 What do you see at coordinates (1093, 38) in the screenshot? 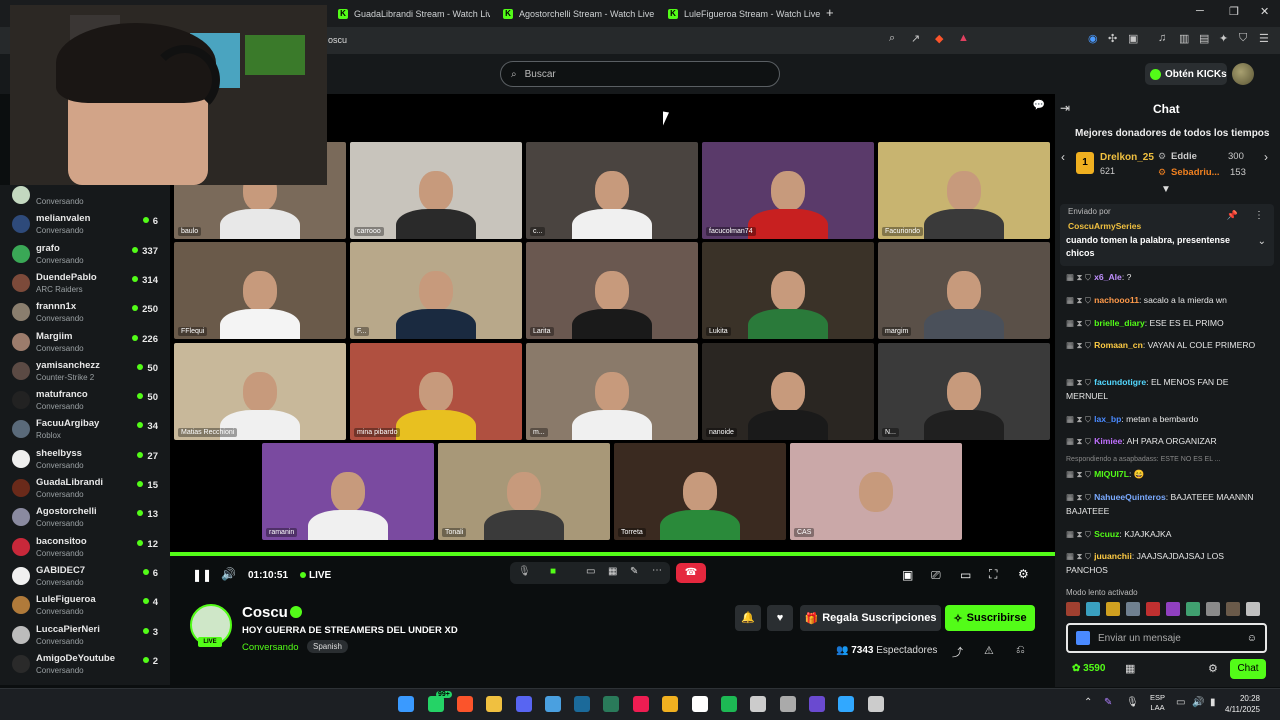
I see `audio-icon: ◉` at bounding box center [1093, 38].